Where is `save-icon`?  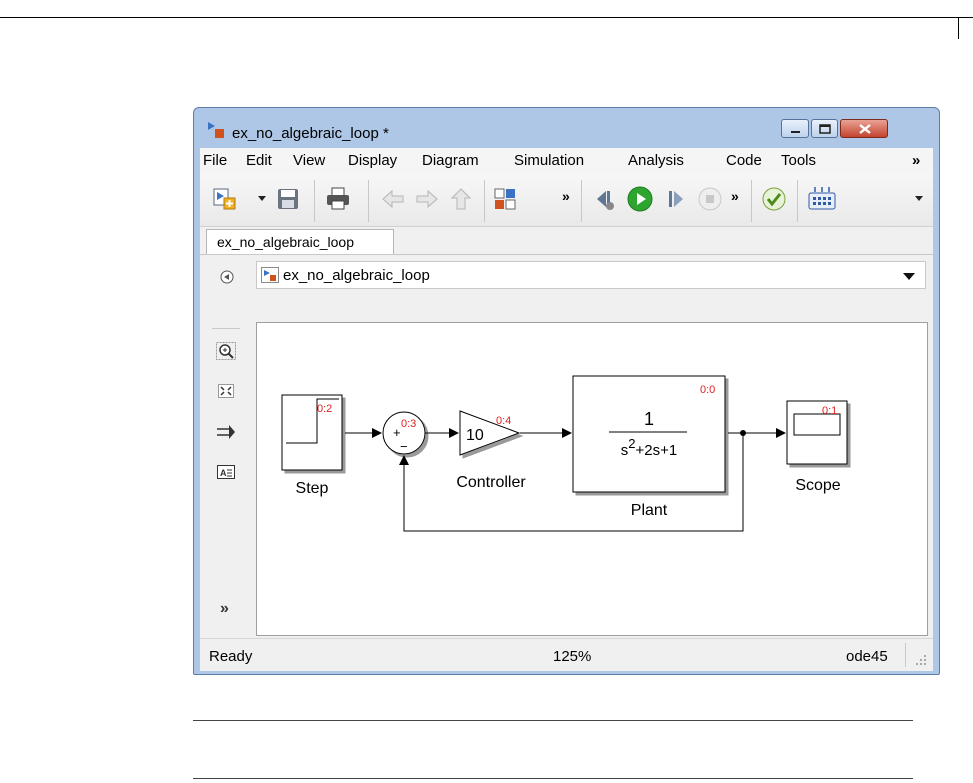
save-icon is located at coordinates (288, 199).